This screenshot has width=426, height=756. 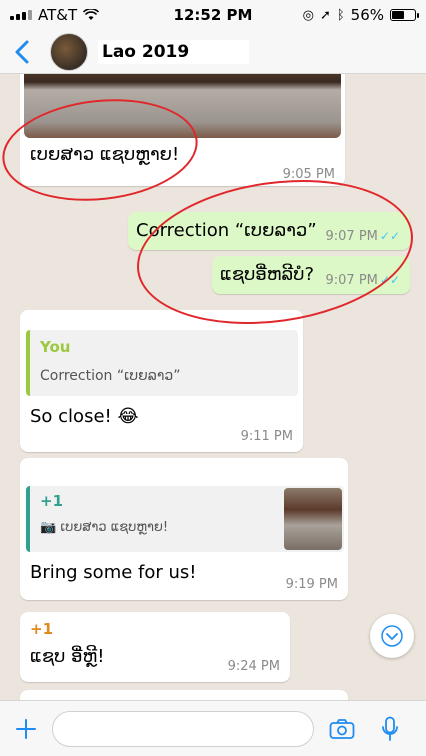 I want to click on quote-text: Correction “ເບຍລາວ”, so click(x=110, y=376).